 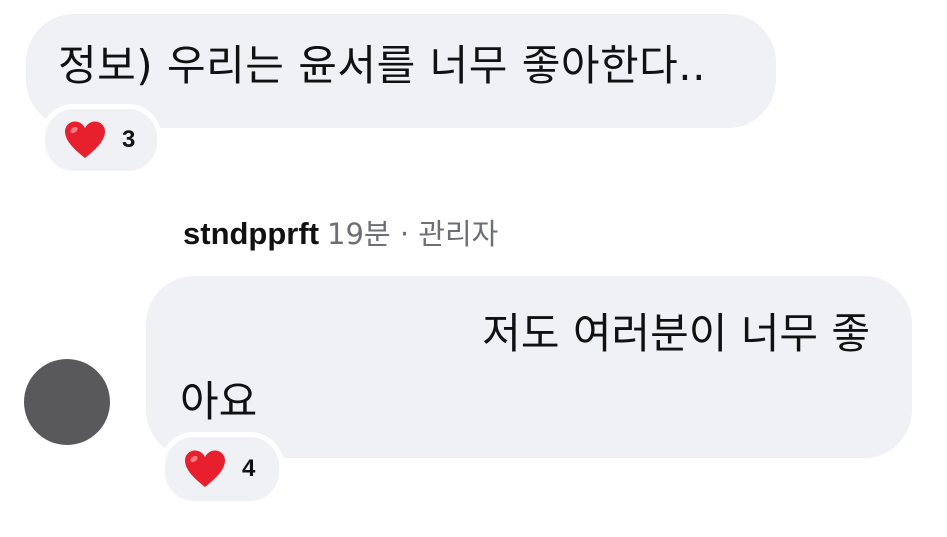 I want to click on reply-reaction-badge: 4, so click(x=222, y=469).